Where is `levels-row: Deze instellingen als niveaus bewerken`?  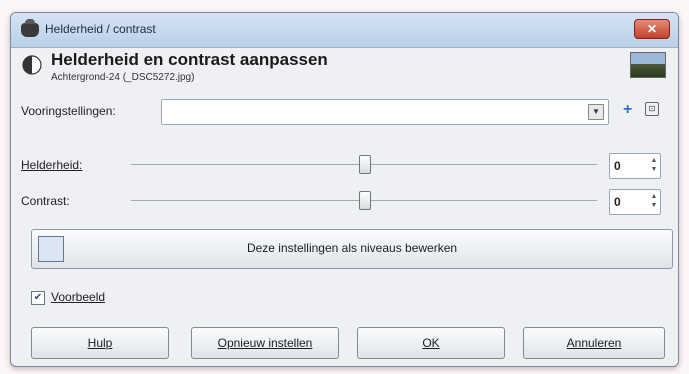
levels-row: Deze instellingen als niveaus bewerken is located at coordinates (344, 249).